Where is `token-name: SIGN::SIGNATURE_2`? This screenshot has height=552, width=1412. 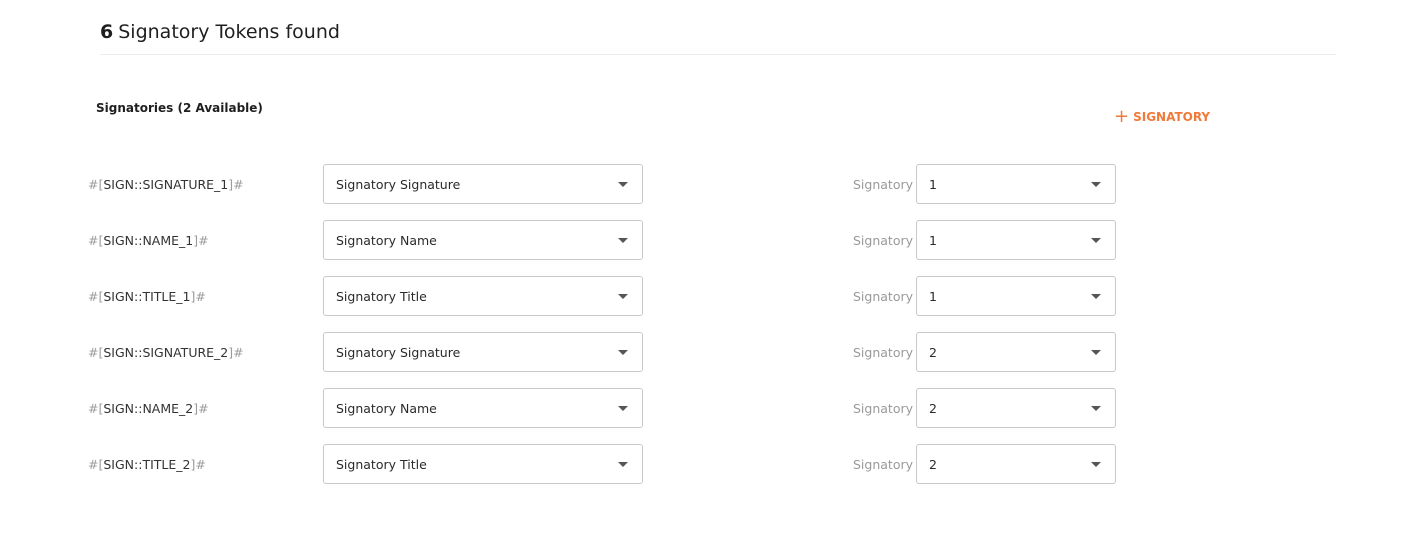 token-name: SIGN::SIGNATURE_2 is located at coordinates (166, 352).